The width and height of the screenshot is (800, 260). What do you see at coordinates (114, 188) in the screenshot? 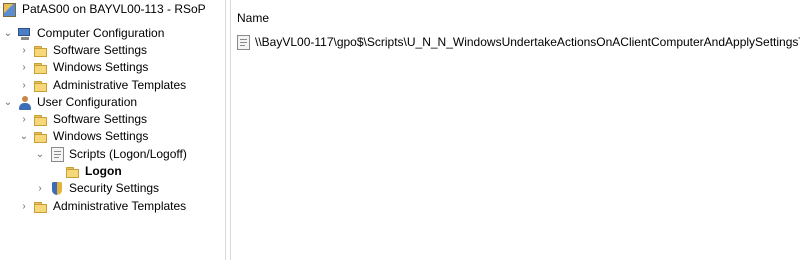
I see `tree-item-label: Security Settings` at bounding box center [114, 188].